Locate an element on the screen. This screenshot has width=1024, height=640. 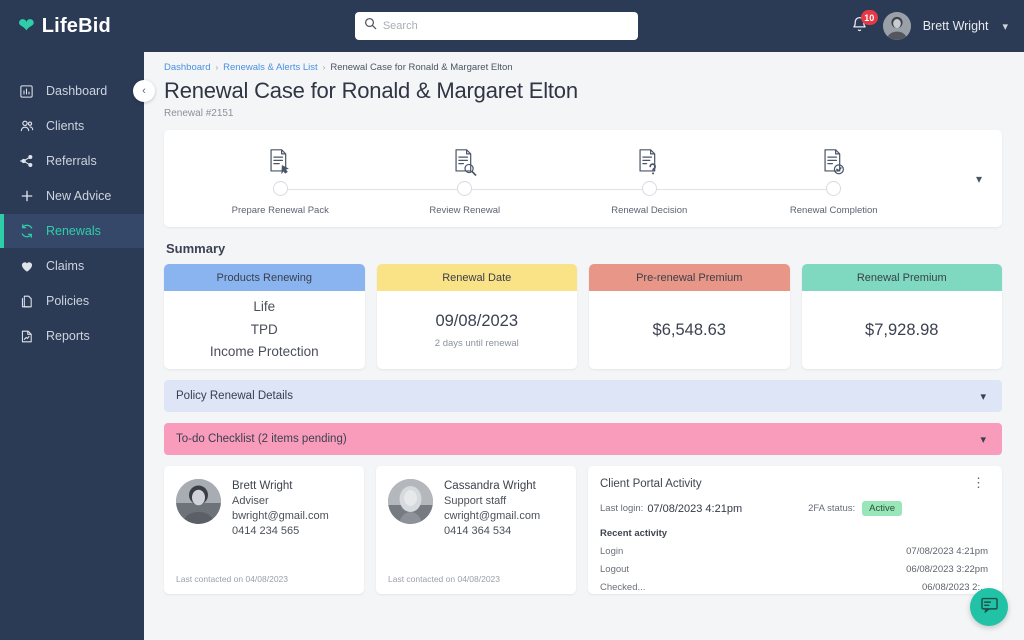
contact-last-contacted: Last contacted on 04/08/2023 is located at coordinates (232, 579).